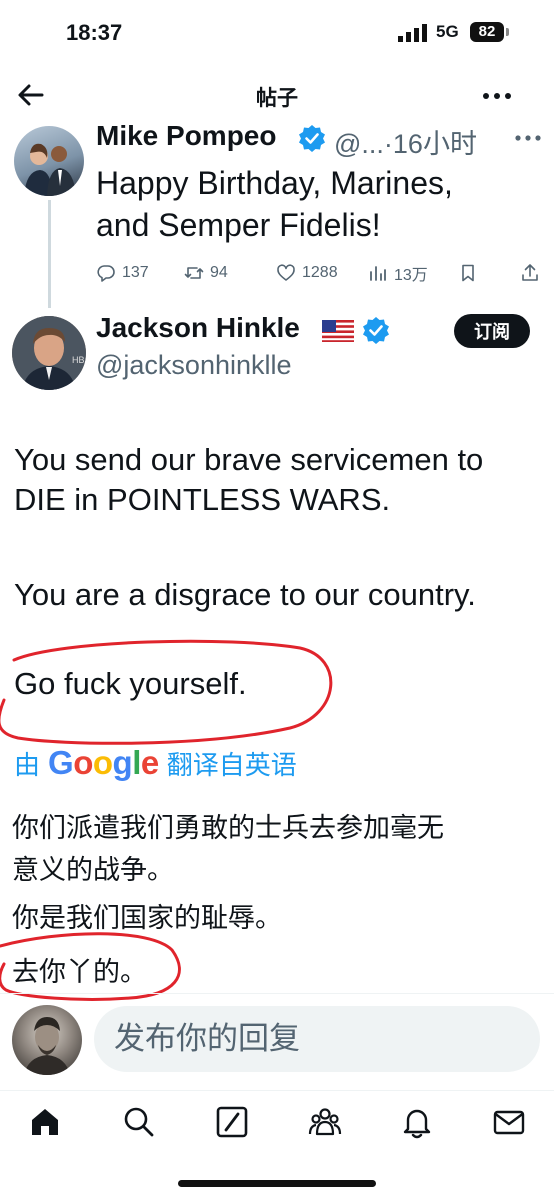 The image size is (554, 1200). I want to click on status-time: 18:37, so click(94, 32).